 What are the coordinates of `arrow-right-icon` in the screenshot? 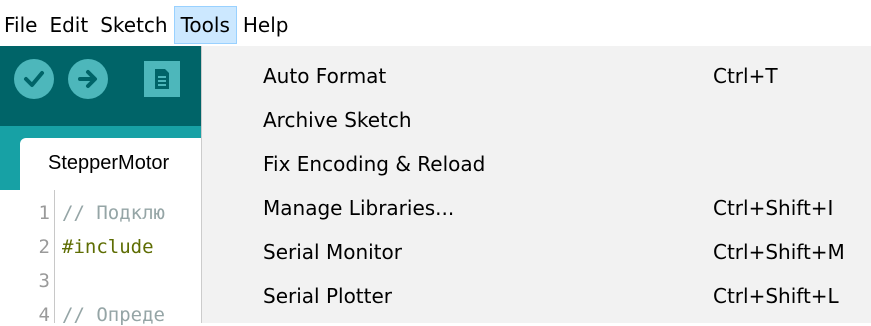 It's located at (87, 79).